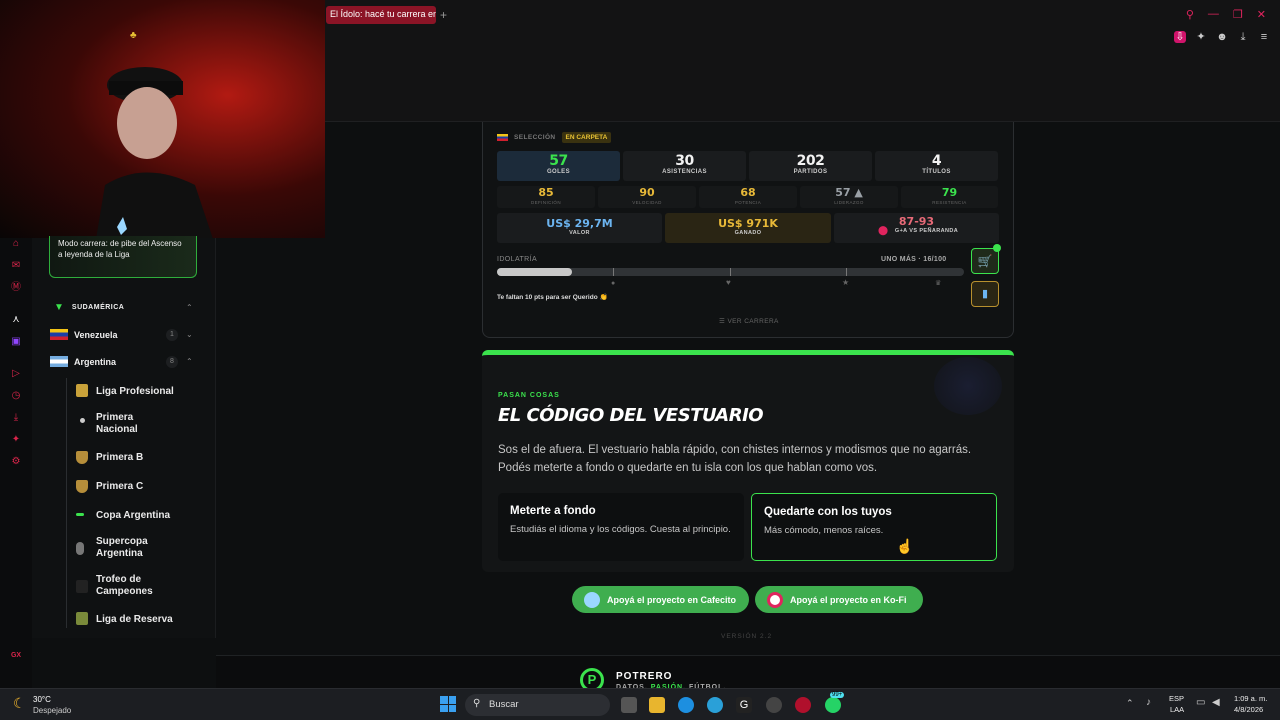 Image resolution: width=1280 pixels, height=720 pixels. I want to click on argentina-flag-icon, so click(59, 361).